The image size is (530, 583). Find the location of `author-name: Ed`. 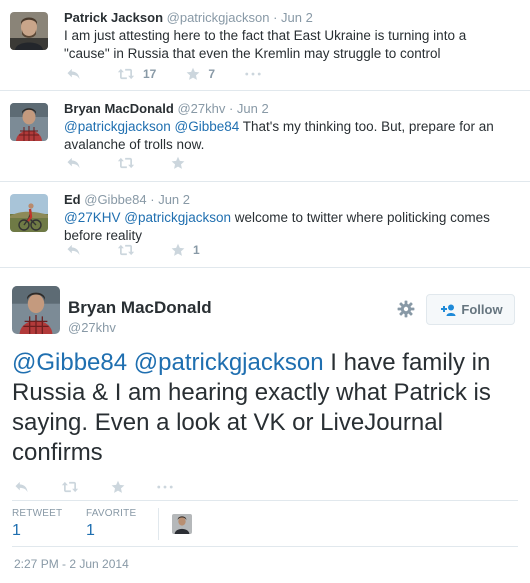

author-name: Ed is located at coordinates (72, 199).